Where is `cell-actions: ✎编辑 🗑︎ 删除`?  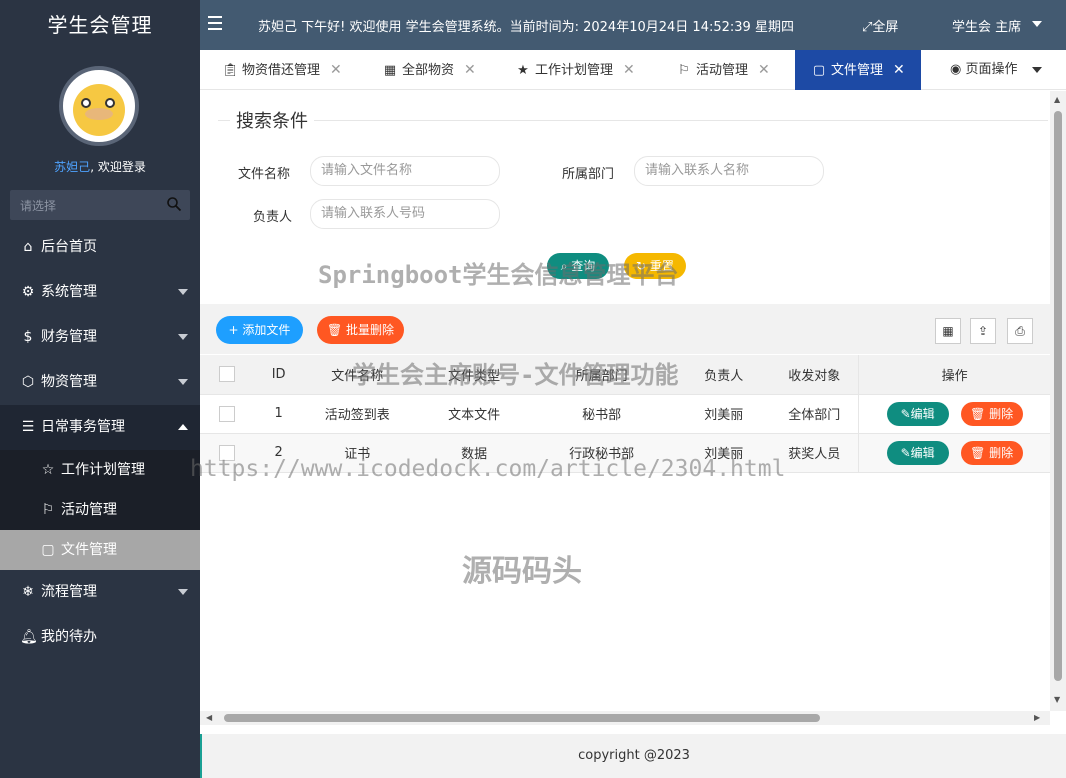 cell-actions: ✎编辑 🗑︎ 删除 is located at coordinates (954, 414).